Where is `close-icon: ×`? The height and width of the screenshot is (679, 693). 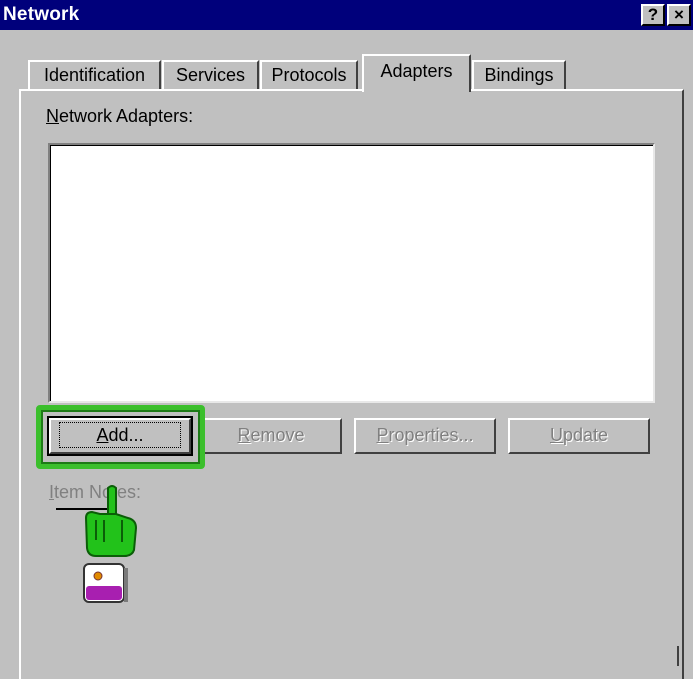 close-icon: × is located at coordinates (679, 15).